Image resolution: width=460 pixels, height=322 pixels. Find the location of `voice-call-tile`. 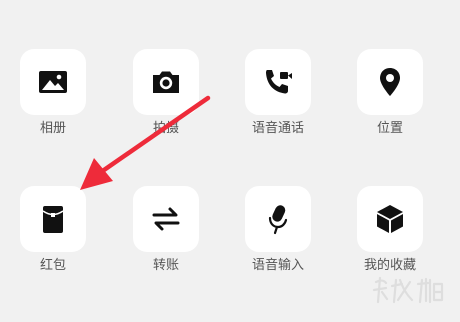

voice-call-tile is located at coordinates (278, 82).